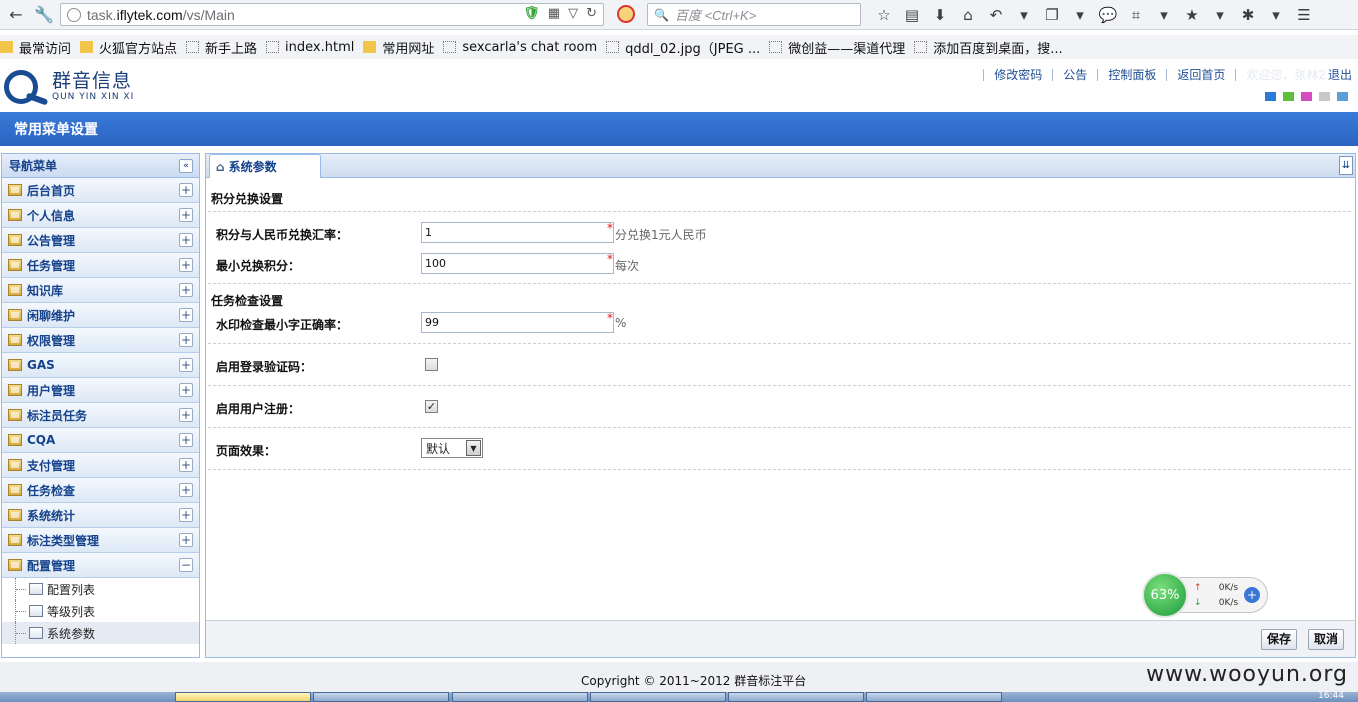  Describe the element at coordinates (517, 322) in the screenshot. I see `watermark-accuracy-input: 99` at that location.